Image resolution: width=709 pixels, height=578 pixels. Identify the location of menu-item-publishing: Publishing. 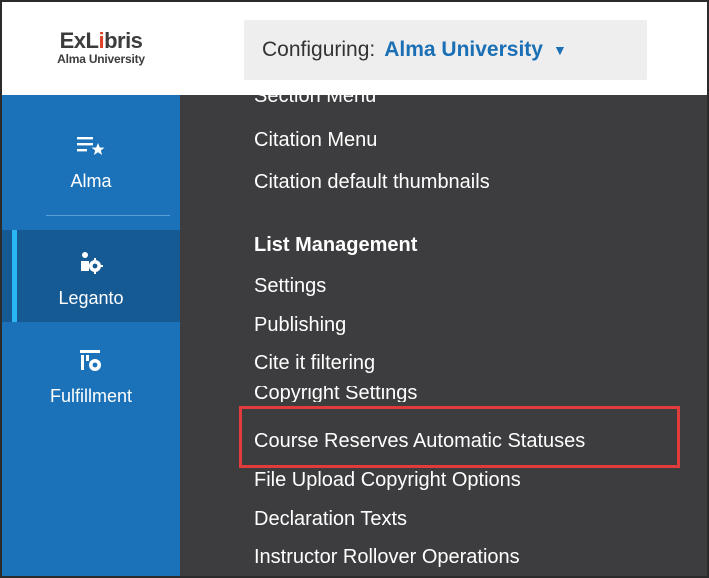
(300, 325).